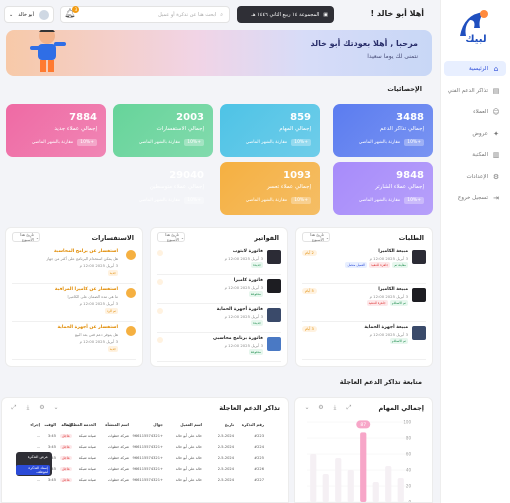  Describe the element at coordinates (475, 111) in the screenshot. I see `sidebar-item-2: ☺ العملاء` at that location.